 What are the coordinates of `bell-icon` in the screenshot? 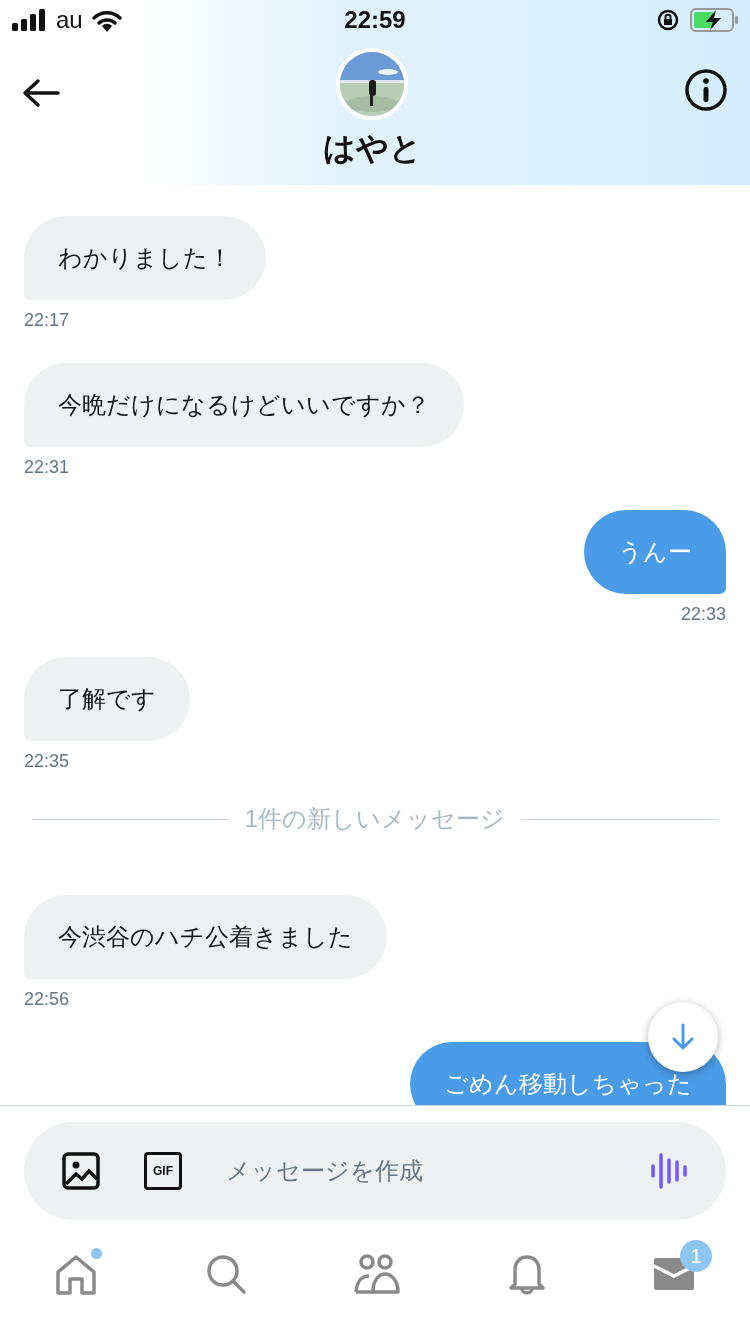 It's located at (526, 1274).